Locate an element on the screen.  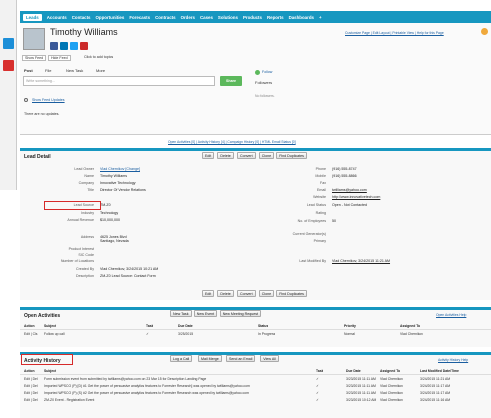
ah-log-a-call-button: Log a Call is located at coordinates (181, 358).